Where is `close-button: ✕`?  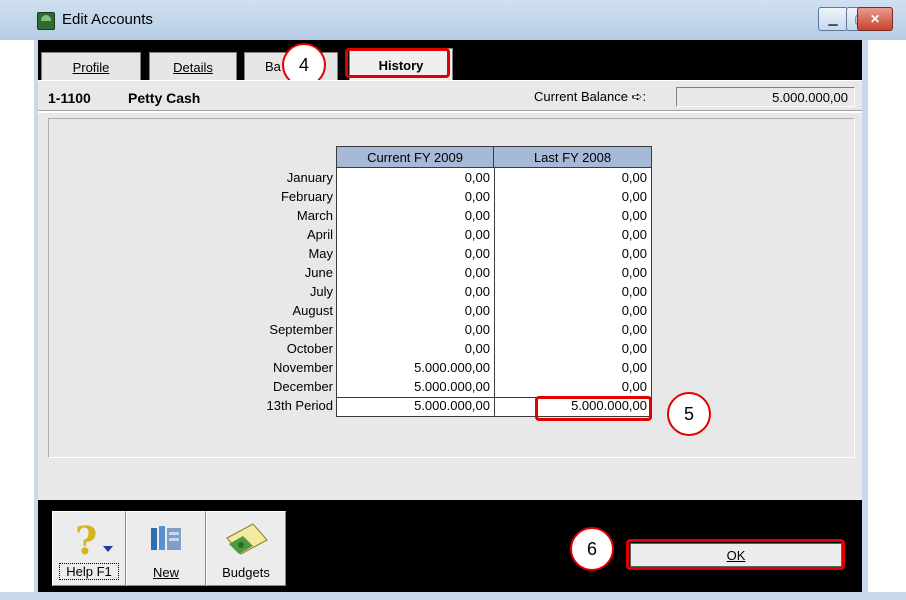 close-button: ✕ is located at coordinates (875, 19).